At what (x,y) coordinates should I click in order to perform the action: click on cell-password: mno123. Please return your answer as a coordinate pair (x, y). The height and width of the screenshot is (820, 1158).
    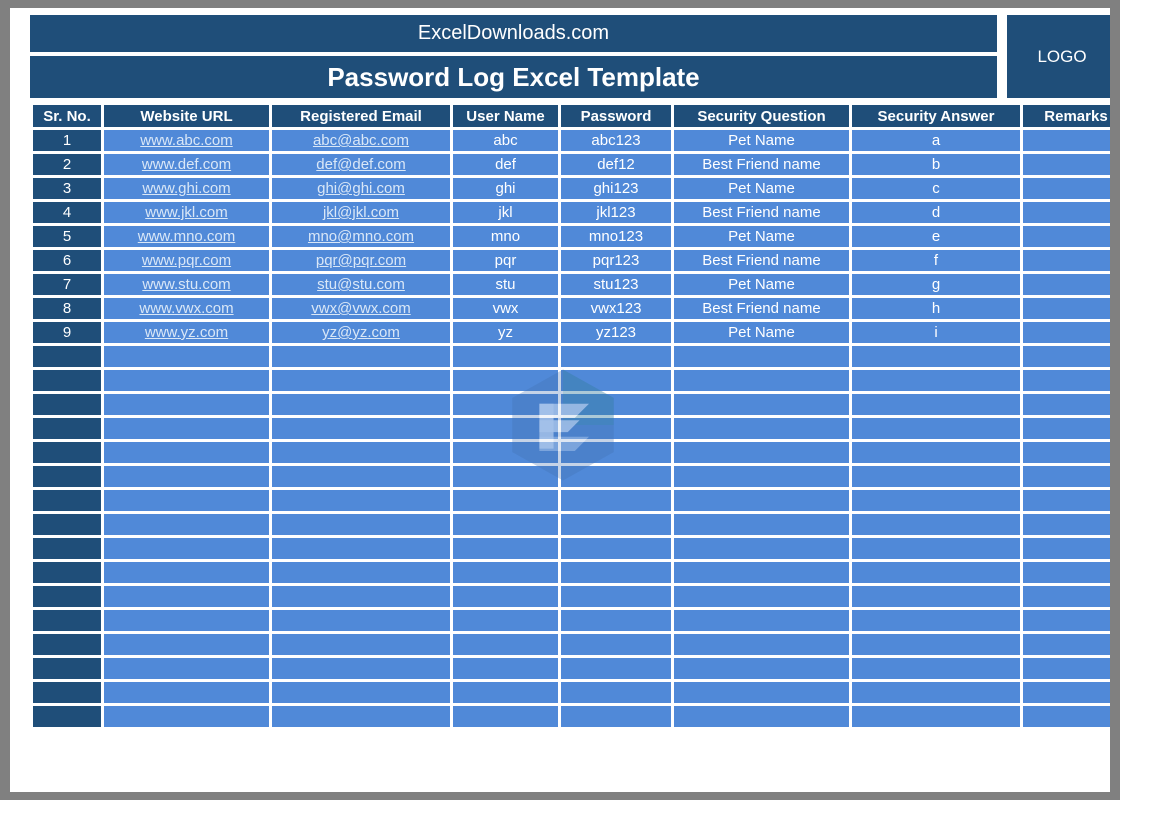
    Looking at the image, I should click on (616, 236).